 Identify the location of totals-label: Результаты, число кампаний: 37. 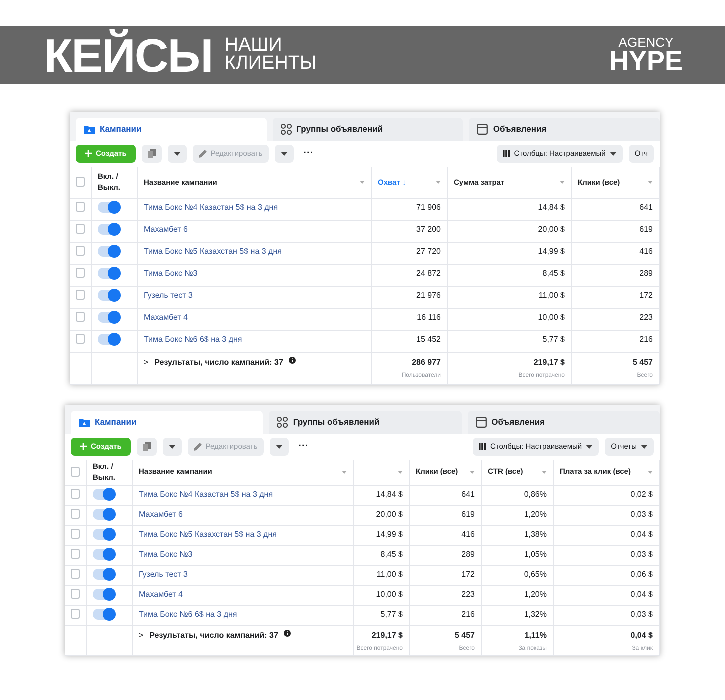
(219, 362).